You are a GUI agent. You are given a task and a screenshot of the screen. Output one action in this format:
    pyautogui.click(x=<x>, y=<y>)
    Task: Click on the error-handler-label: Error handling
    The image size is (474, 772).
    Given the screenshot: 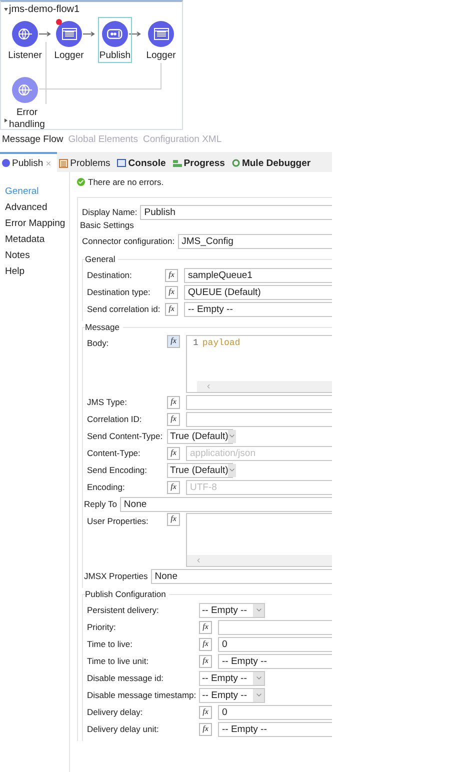 What is the action you would take?
    pyautogui.click(x=27, y=119)
    